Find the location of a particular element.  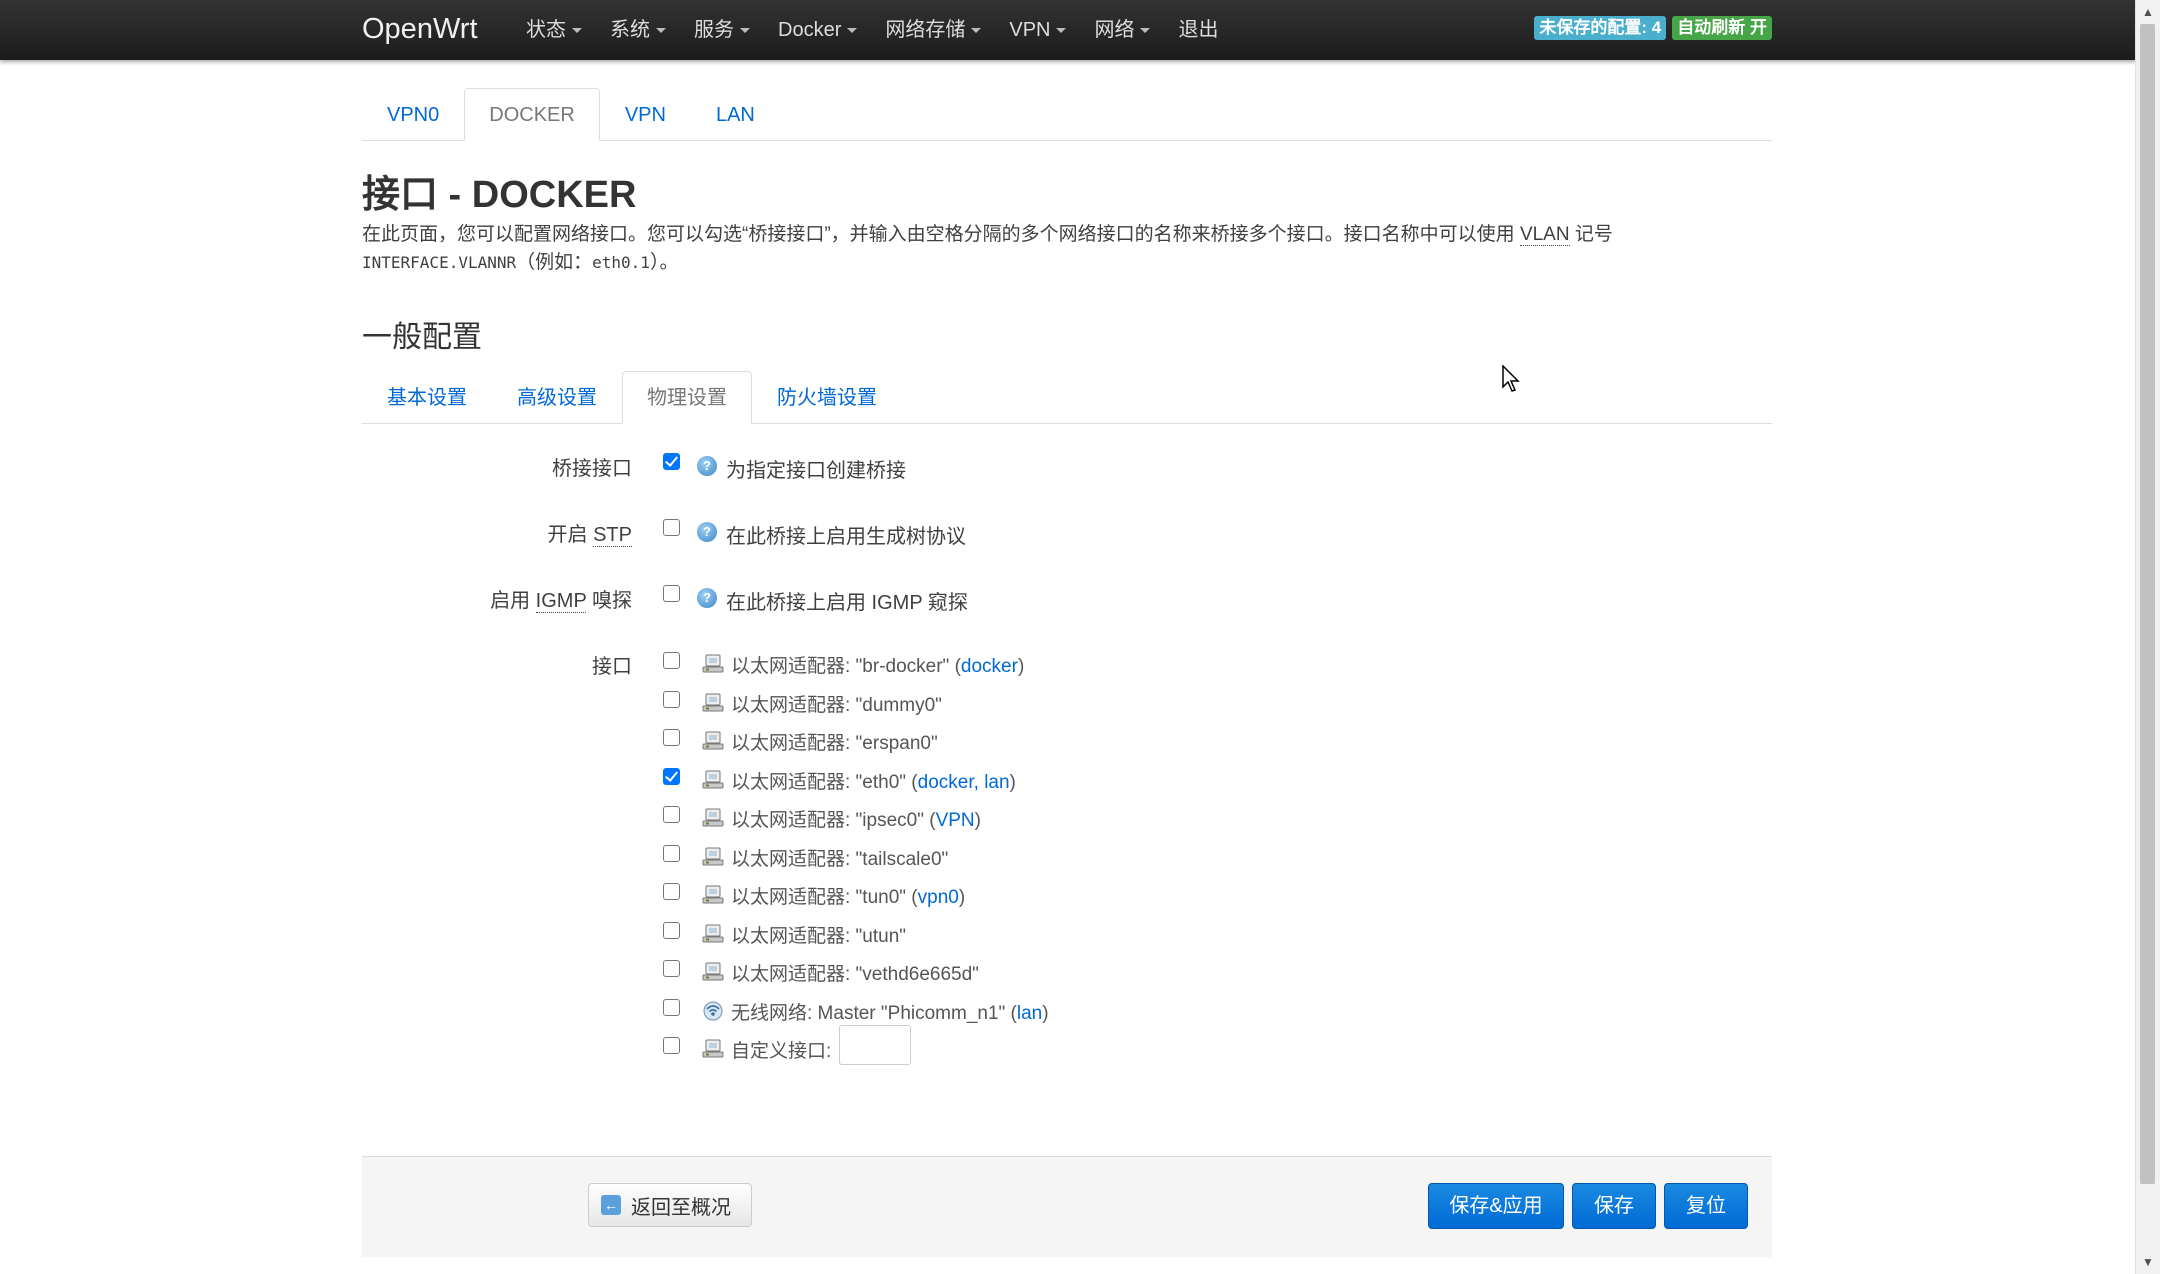

menu-label: 状态 is located at coordinates (546, 30).